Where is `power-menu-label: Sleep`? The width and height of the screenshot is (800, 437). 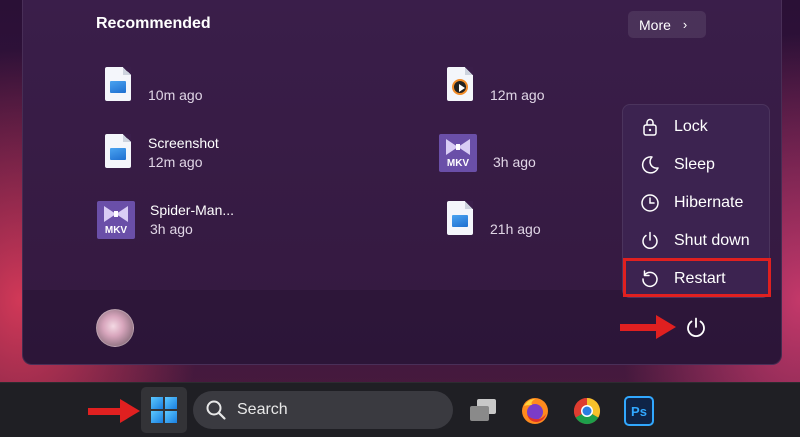
power-menu-label: Sleep is located at coordinates (694, 164).